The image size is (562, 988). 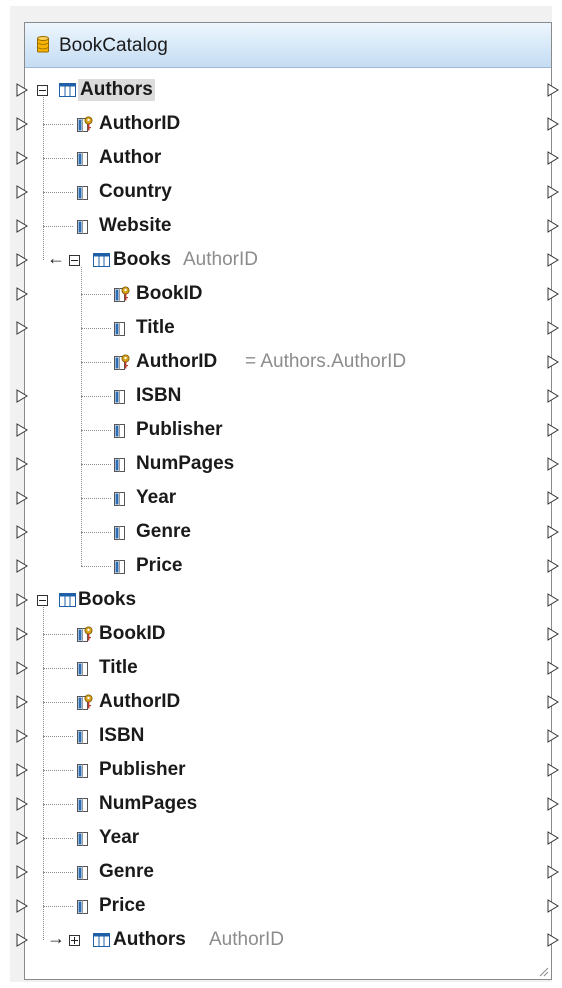 What do you see at coordinates (179, 429) in the screenshot?
I see `node-label: Publisher` at bounding box center [179, 429].